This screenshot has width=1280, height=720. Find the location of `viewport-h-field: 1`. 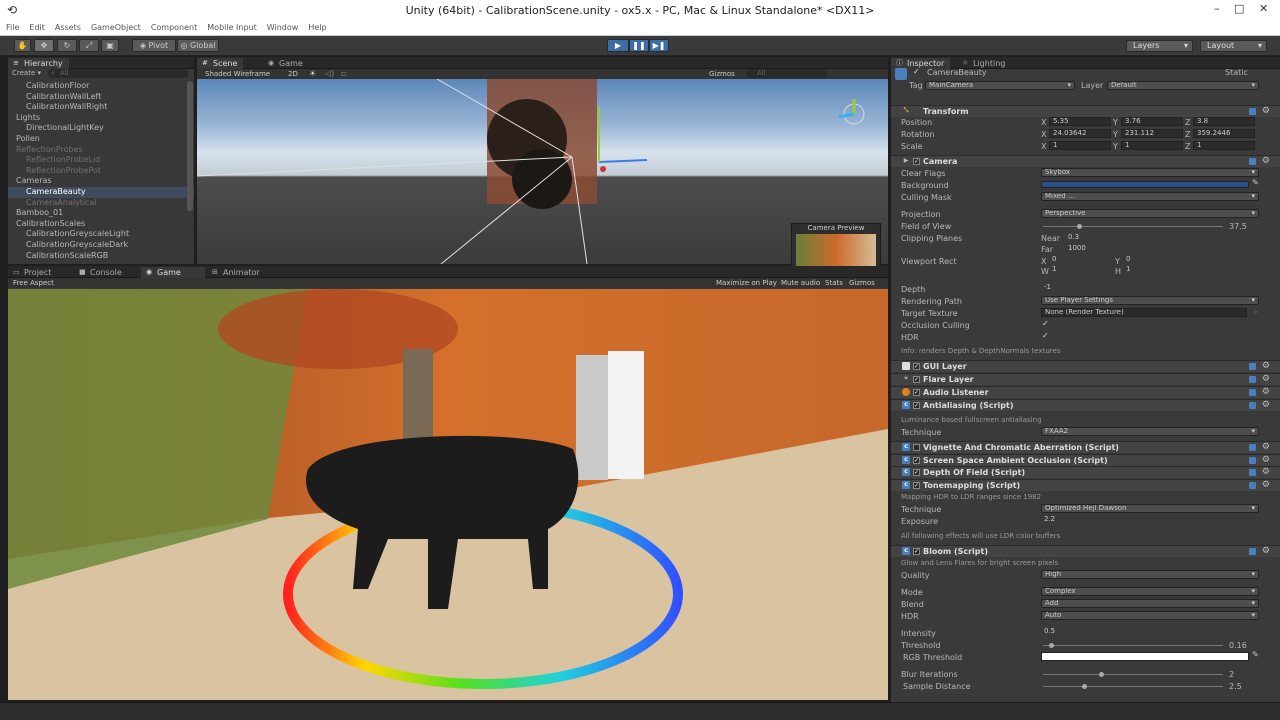

viewport-h-field: 1 is located at coordinates (1153, 270).